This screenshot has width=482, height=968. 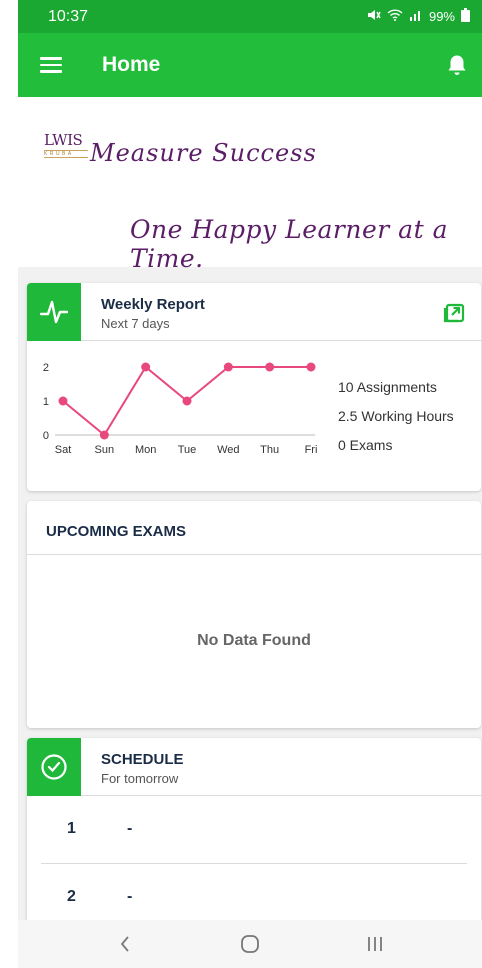 What do you see at coordinates (153, 304) in the screenshot?
I see `weekly-report-title: Weekly Report` at bounding box center [153, 304].